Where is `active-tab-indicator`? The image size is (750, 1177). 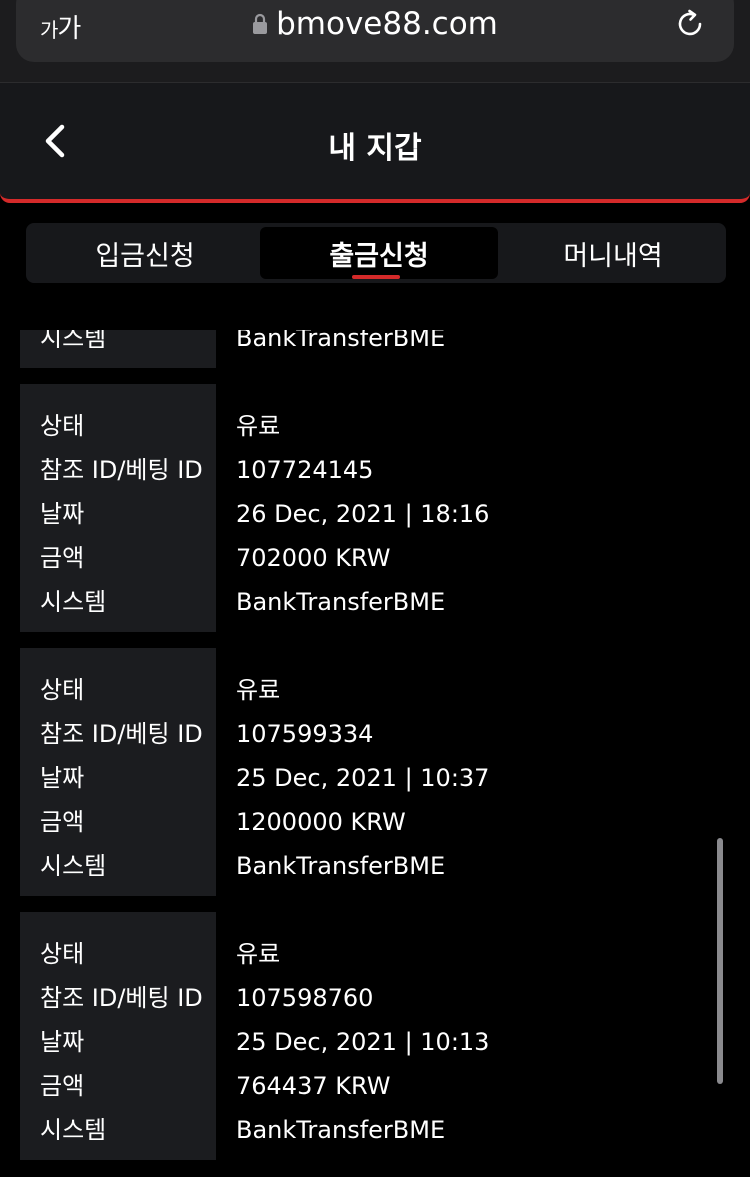 active-tab-indicator is located at coordinates (376, 277).